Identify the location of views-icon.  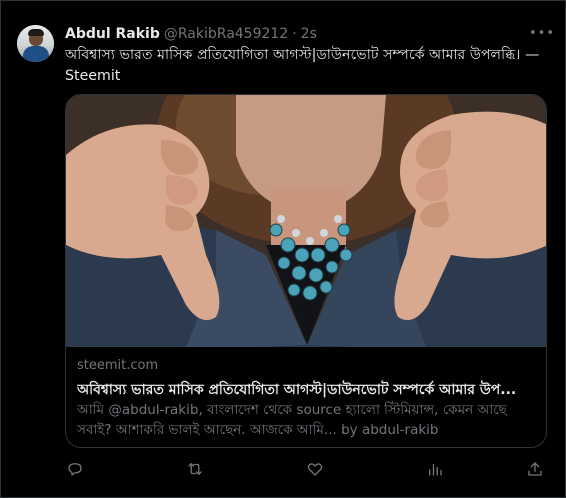
(435, 469).